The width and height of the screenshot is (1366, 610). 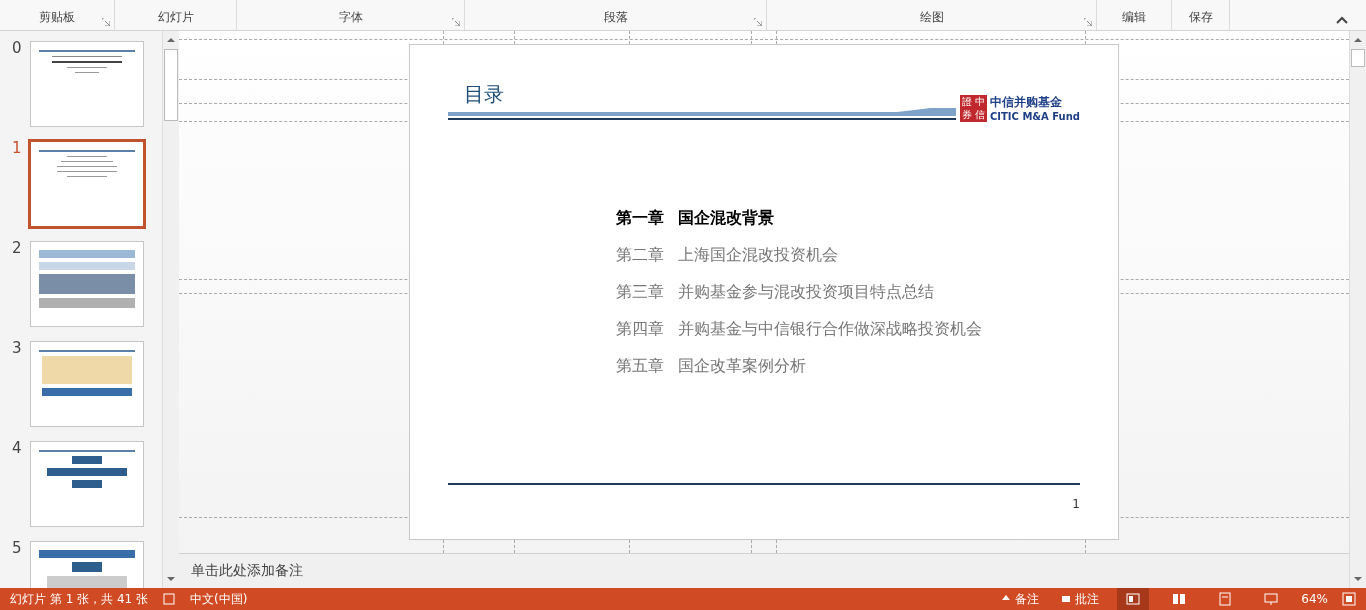 What do you see at coordinates (640, 366) in the screenshot?
I see `chapter-number: 第五章` at bounding box center [640, 366].